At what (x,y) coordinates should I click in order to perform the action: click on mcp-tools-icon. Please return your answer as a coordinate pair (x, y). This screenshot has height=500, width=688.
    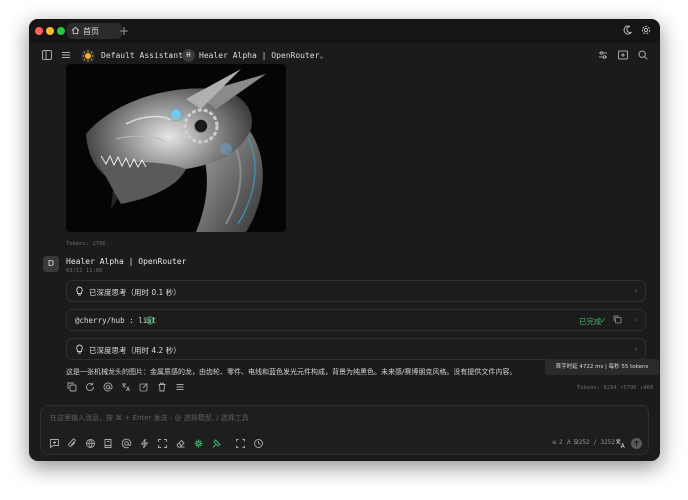
    Looking at the image, I should click on (198, 443).